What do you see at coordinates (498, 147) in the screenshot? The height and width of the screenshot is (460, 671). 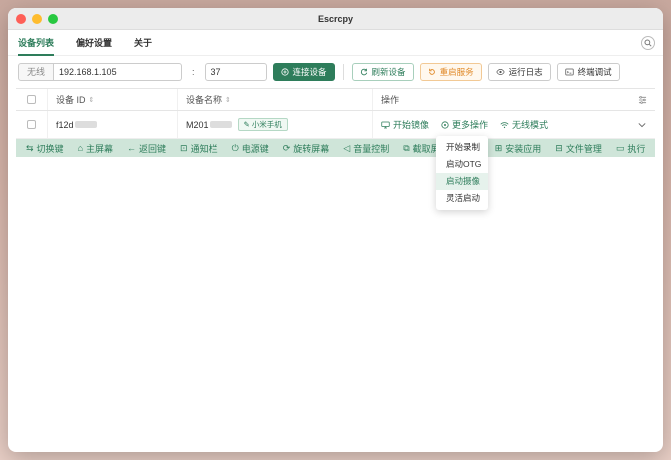 I see `package-icon: ⊞` at bounding box center [498, 147].